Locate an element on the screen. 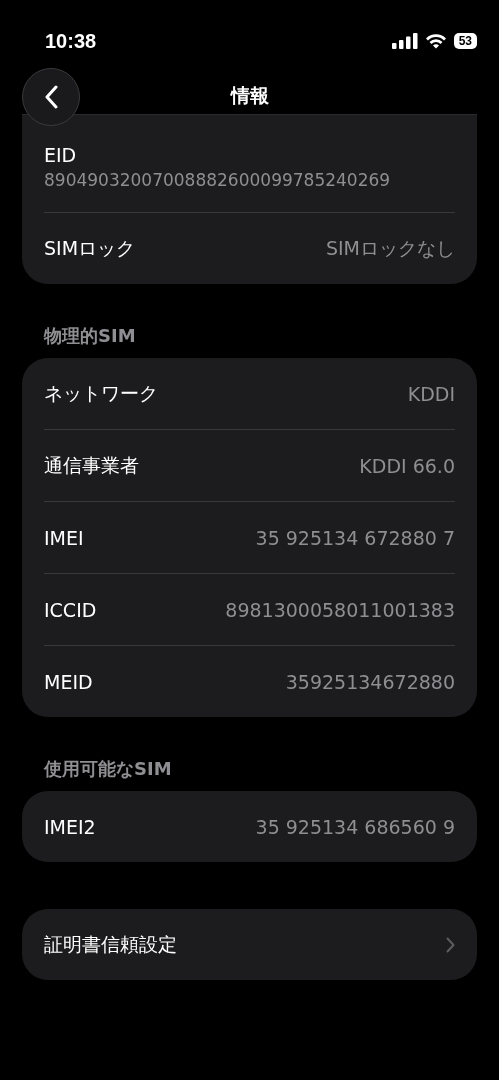 The image size is (499, 1080). wifi-icon is located at coordinates (435, 41).